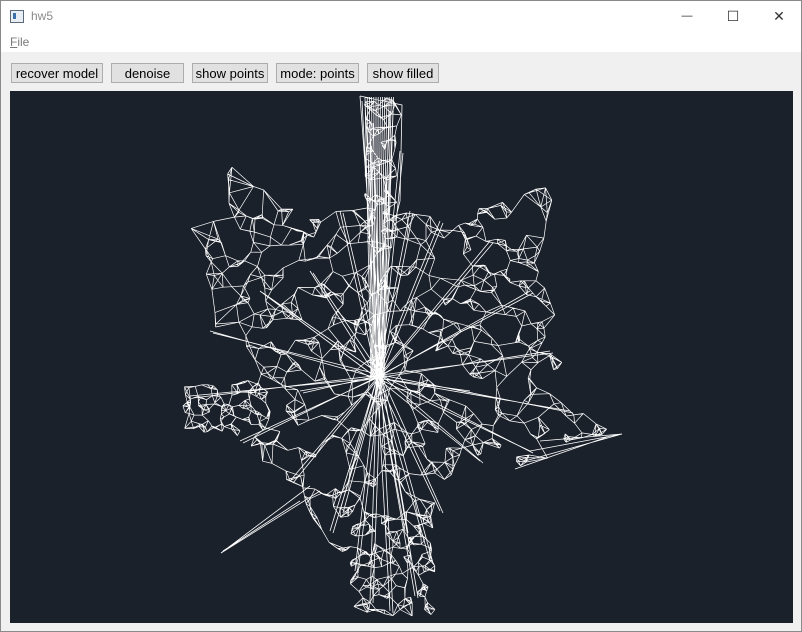  I want to click on denoise-button: denoise, so click(147, 73).